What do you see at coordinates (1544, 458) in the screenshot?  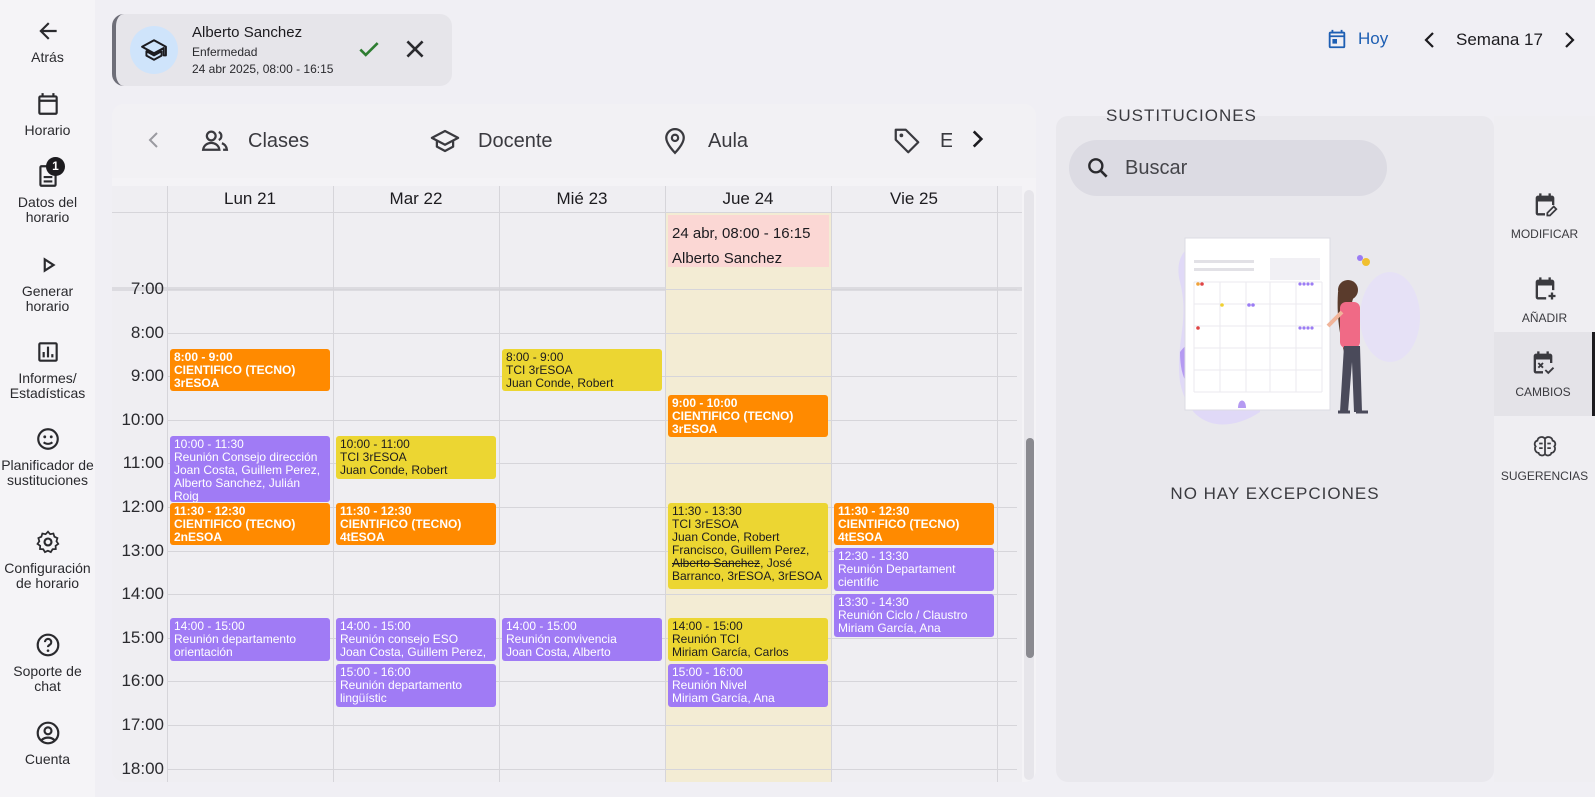 I see `tab-suggestions: SUGERENCIAS` at bounding box center [1544, 458].